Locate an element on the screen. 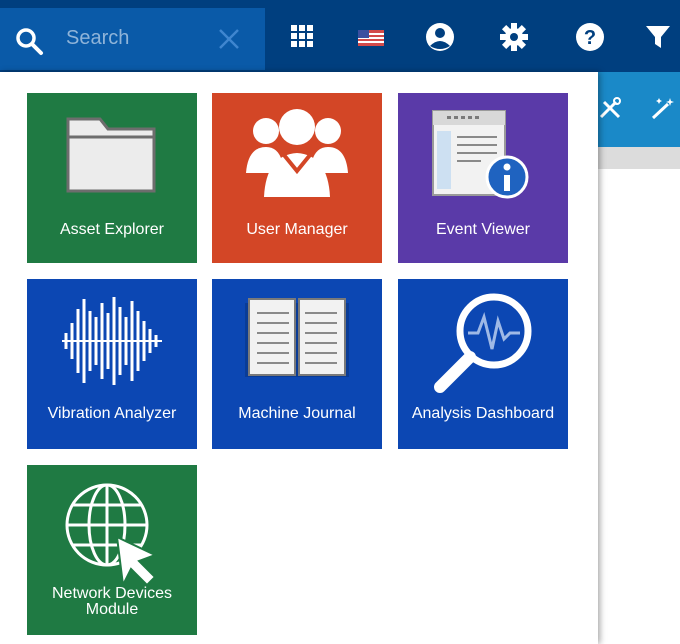 The width and height of the screenshot is (680, 644). tile-event-viewer: Event Viewer is located at coordinates (483, 178).